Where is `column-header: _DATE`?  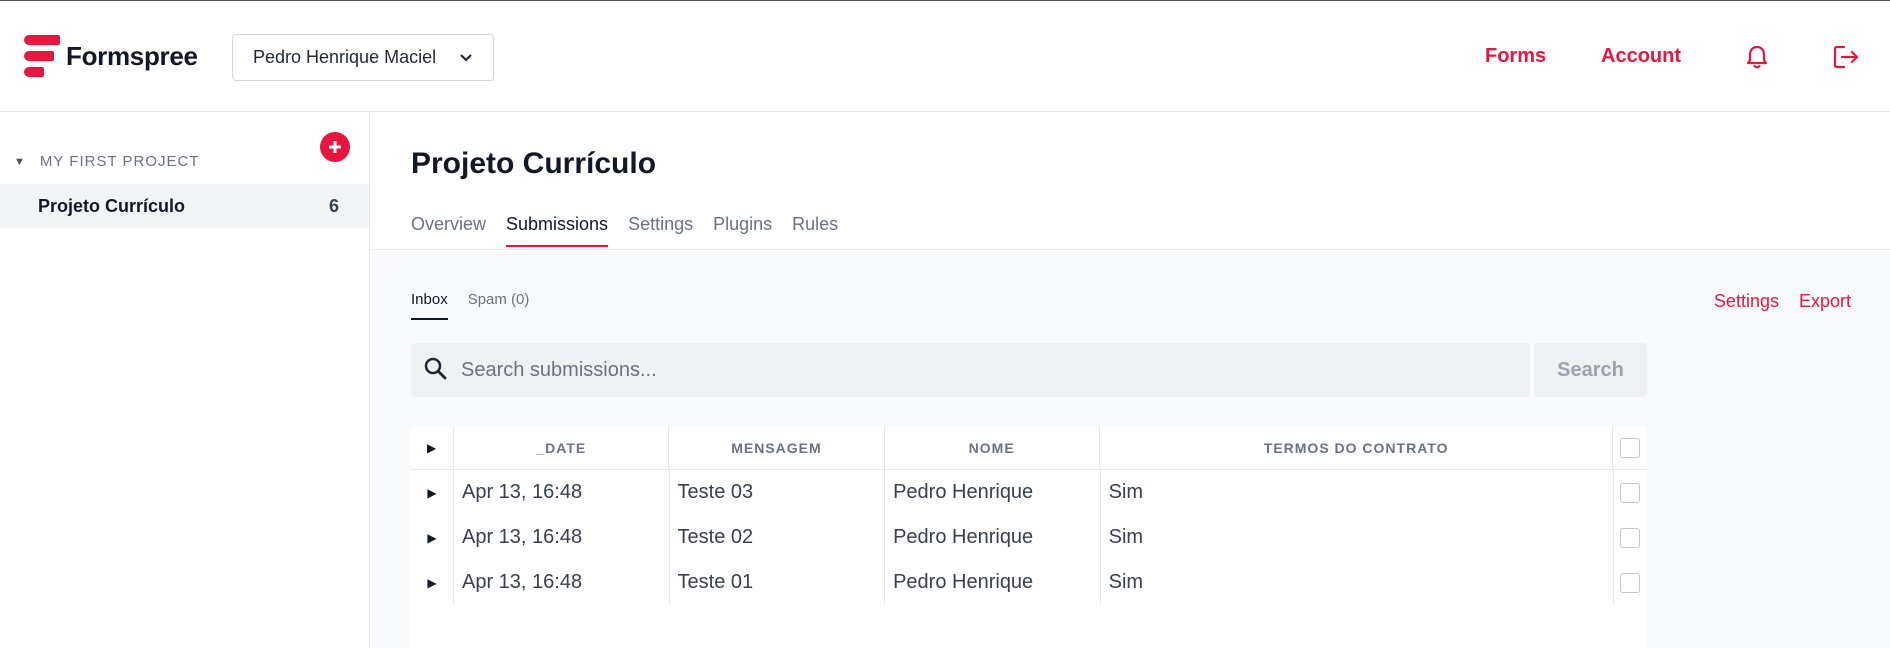
column-header: _DATE is located at coordinates (562, 447).